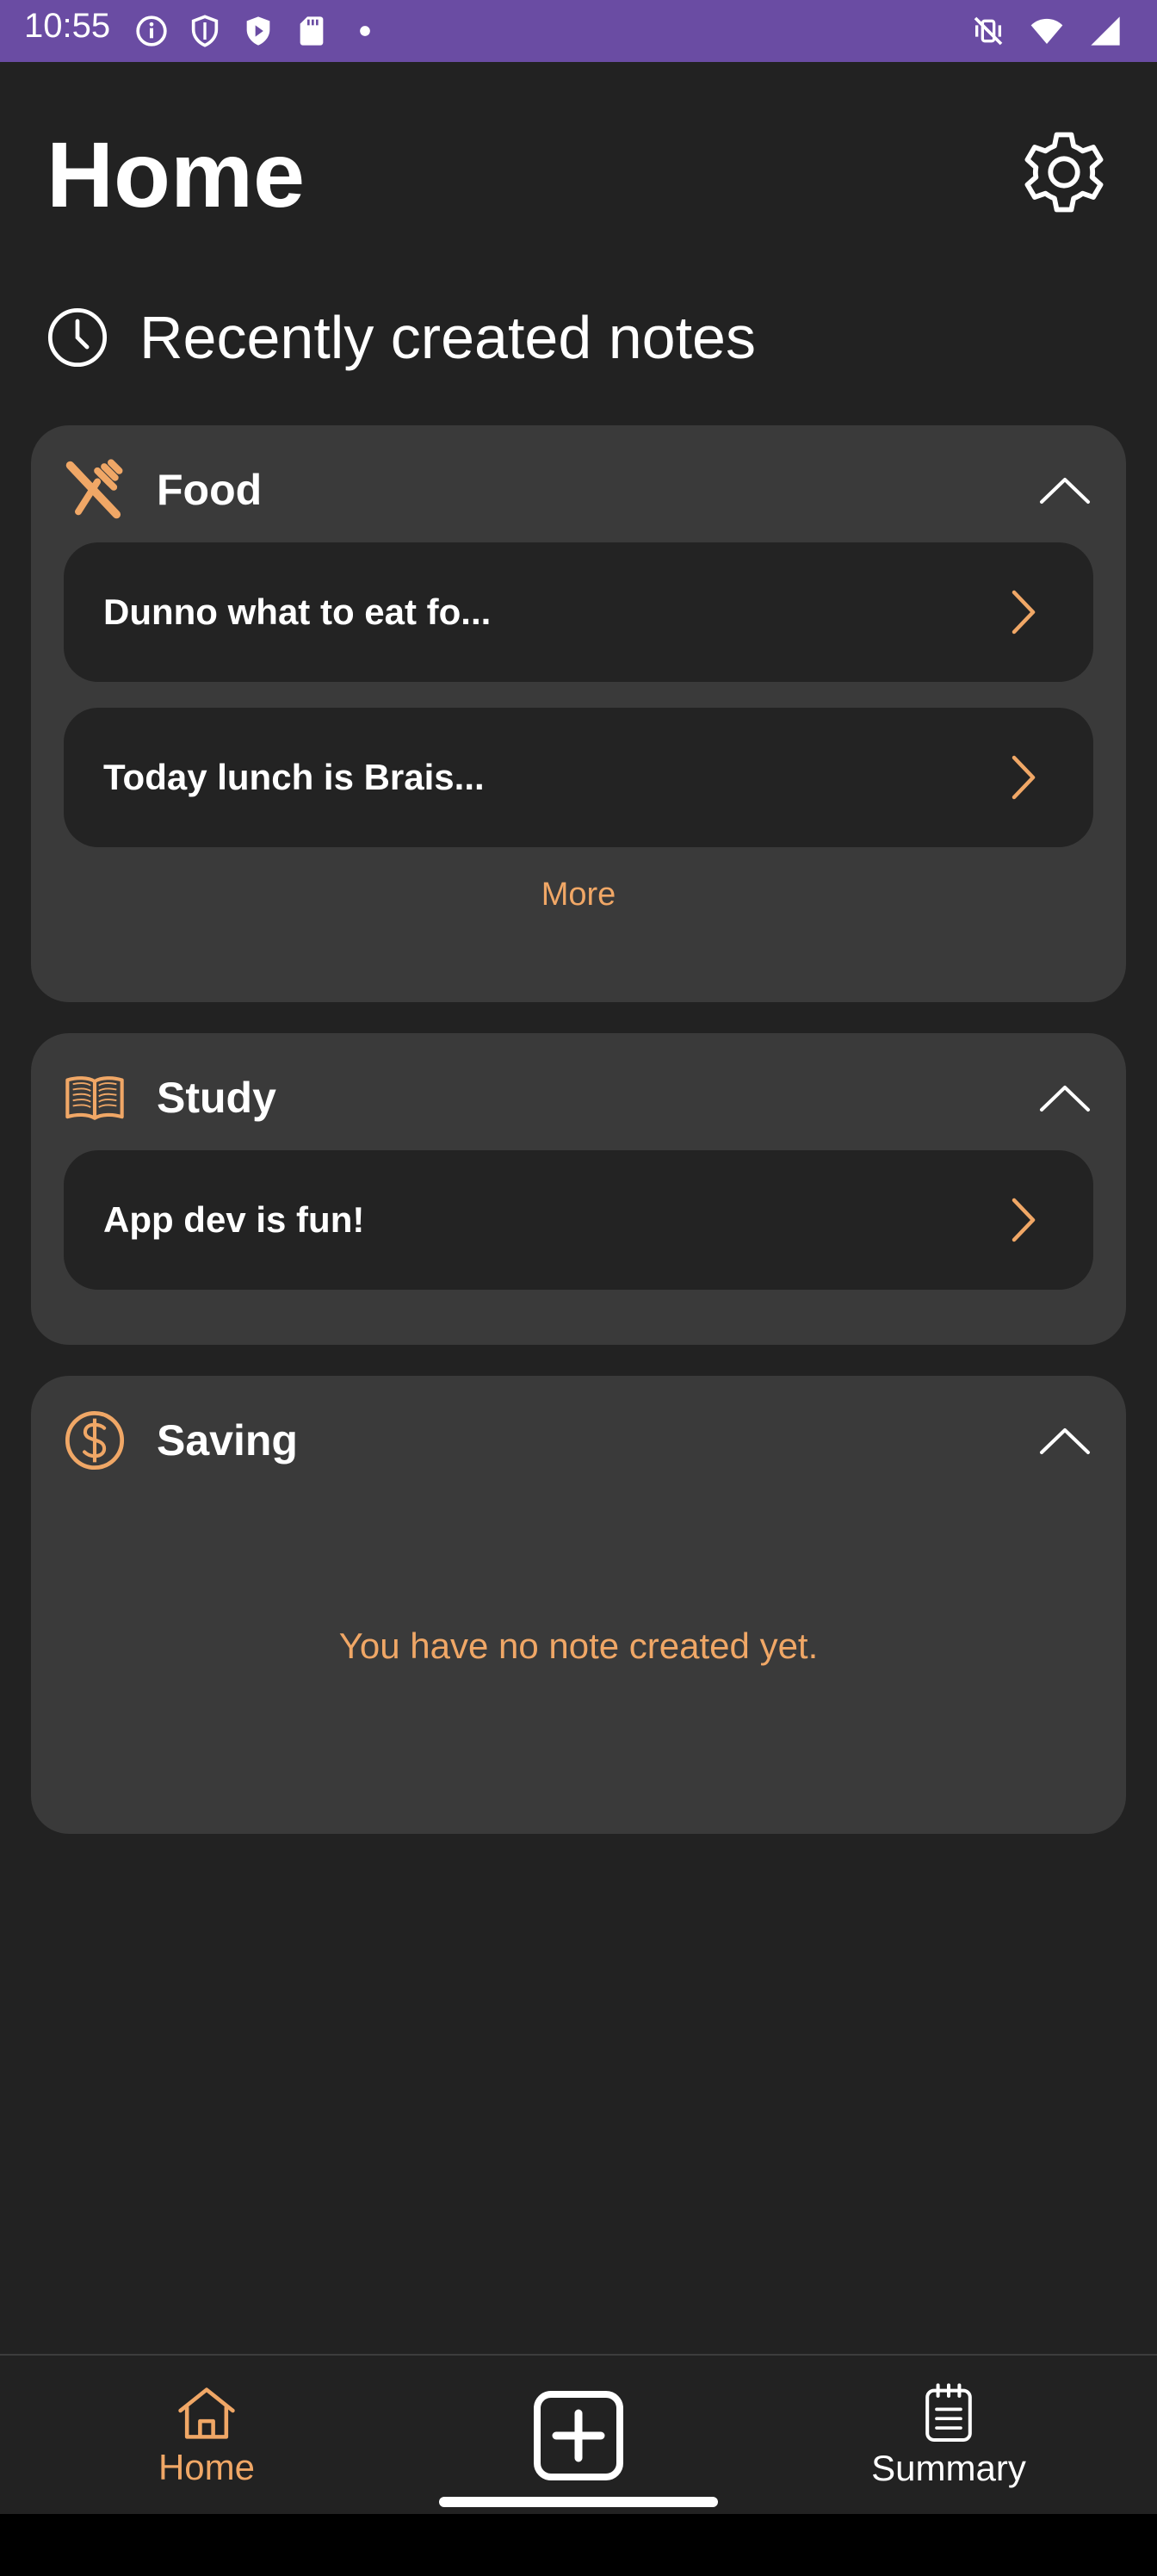 The width and height of the screenshot is (1157, 2576). I want to click on page-title: Home, so click(176, 174).